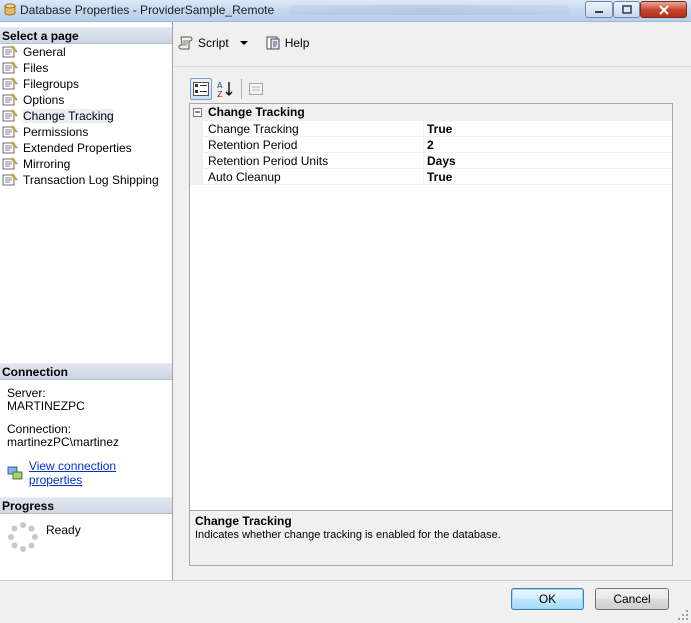 This screenshot has width=691, height=623. I want to click on resize-grip-icon, so click(683, 615).